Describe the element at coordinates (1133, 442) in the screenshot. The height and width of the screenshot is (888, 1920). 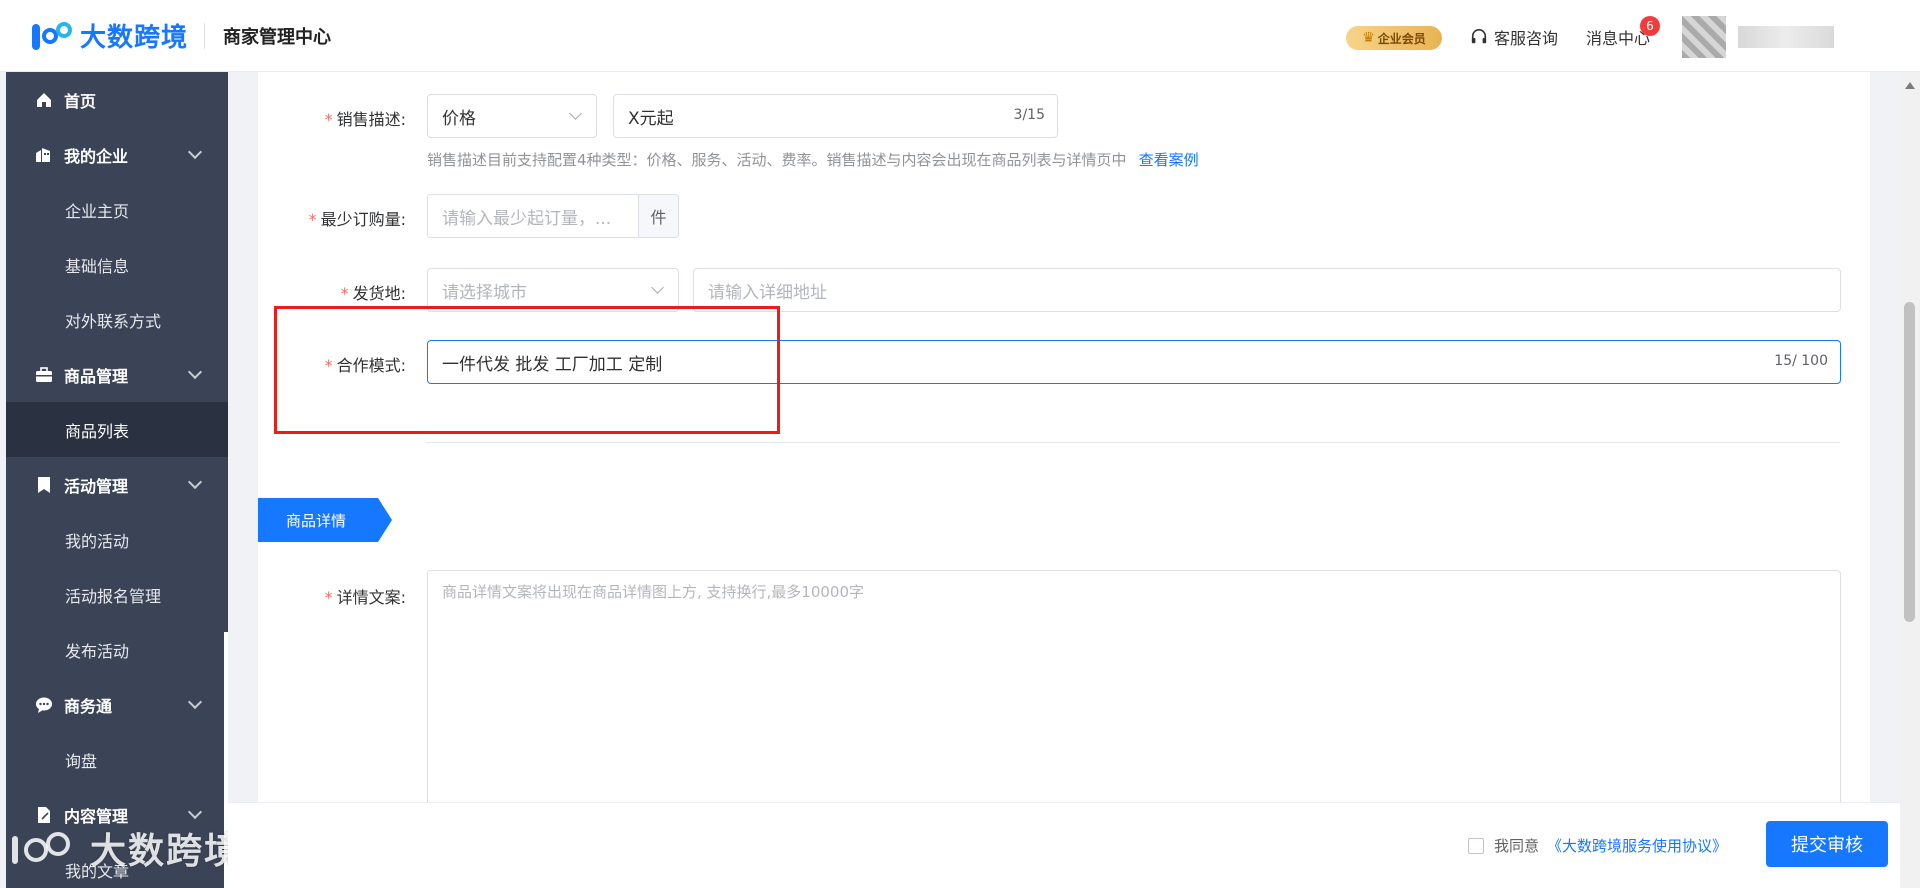
I see `section-divider` at that location.